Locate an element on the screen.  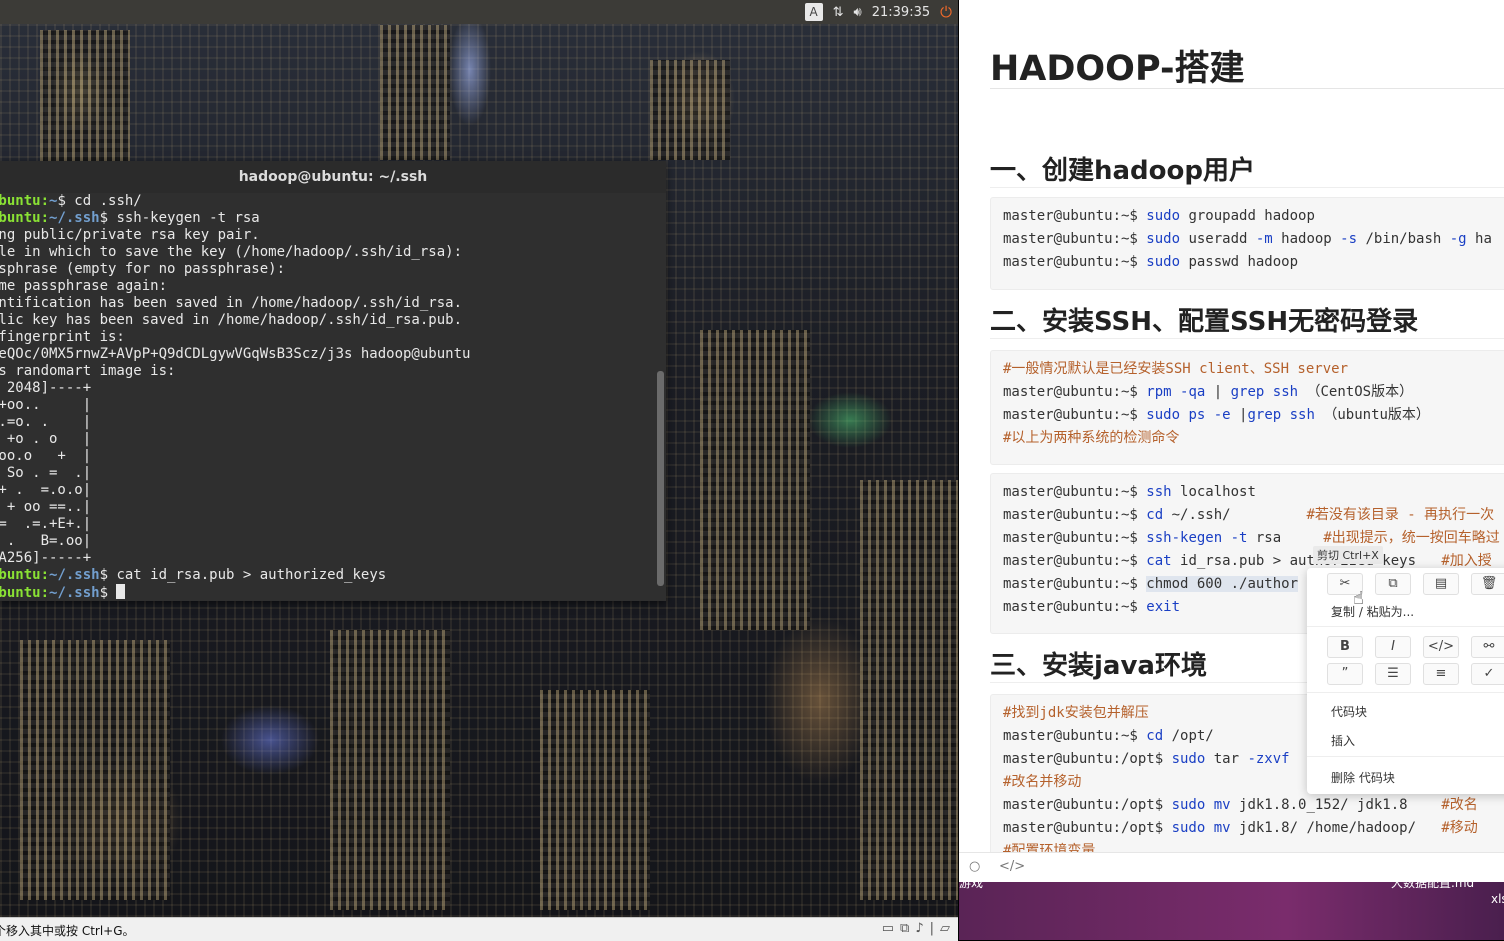
desktop-label: 游戏 is located at coordinates (971, 882).